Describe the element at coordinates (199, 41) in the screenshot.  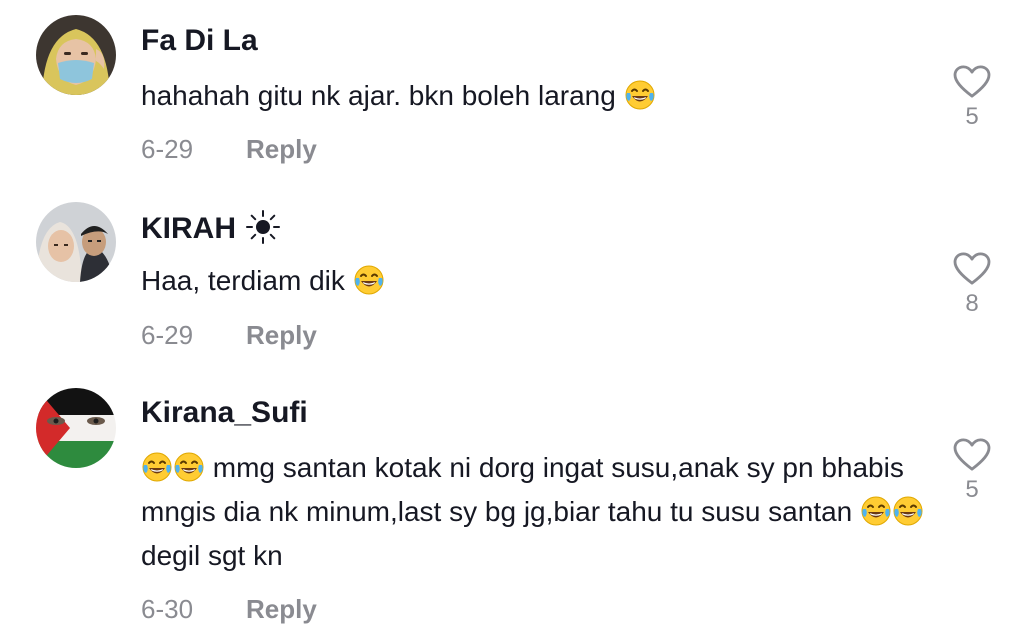
I see `username: Fa Di La` at that location.